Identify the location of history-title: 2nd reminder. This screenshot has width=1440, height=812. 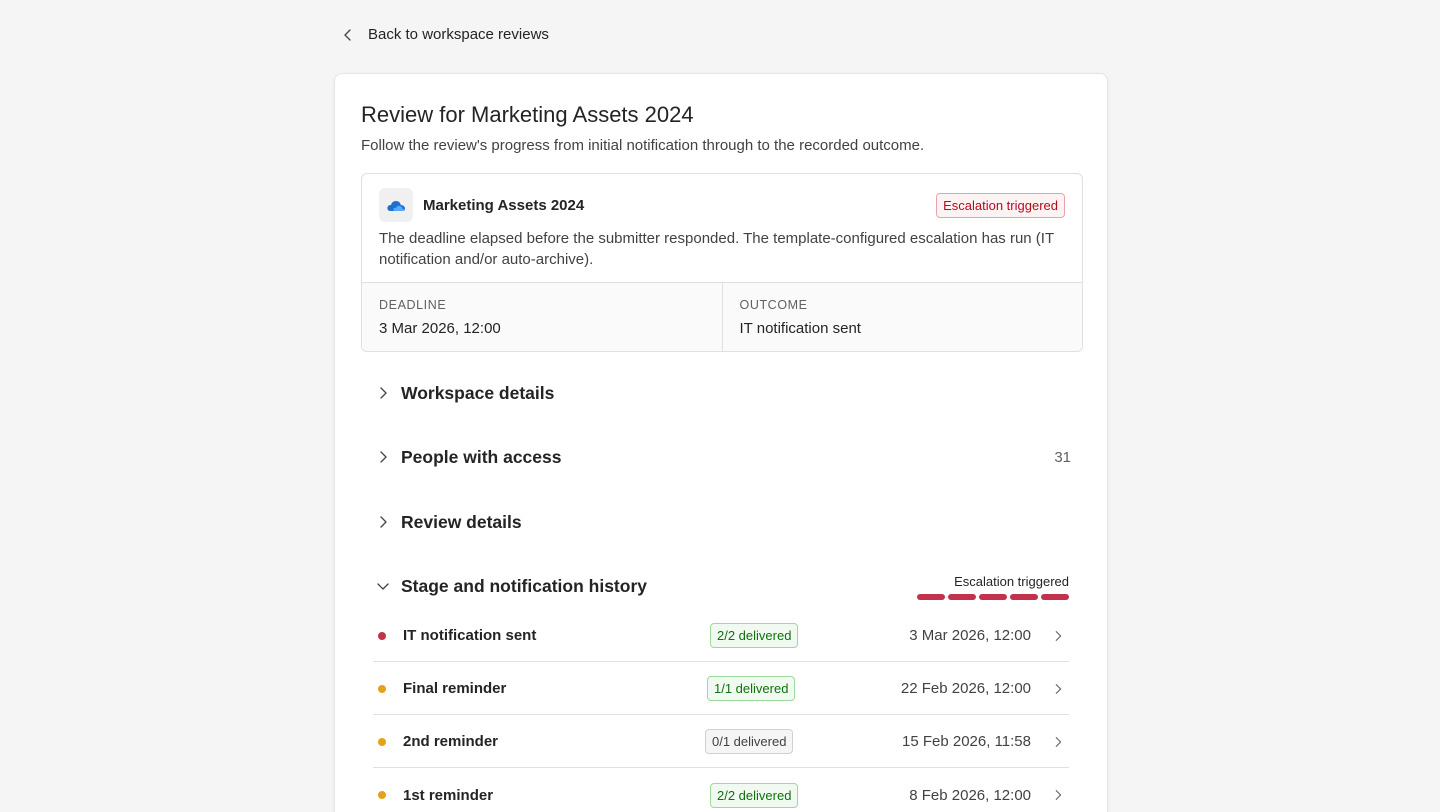
(451, 741).